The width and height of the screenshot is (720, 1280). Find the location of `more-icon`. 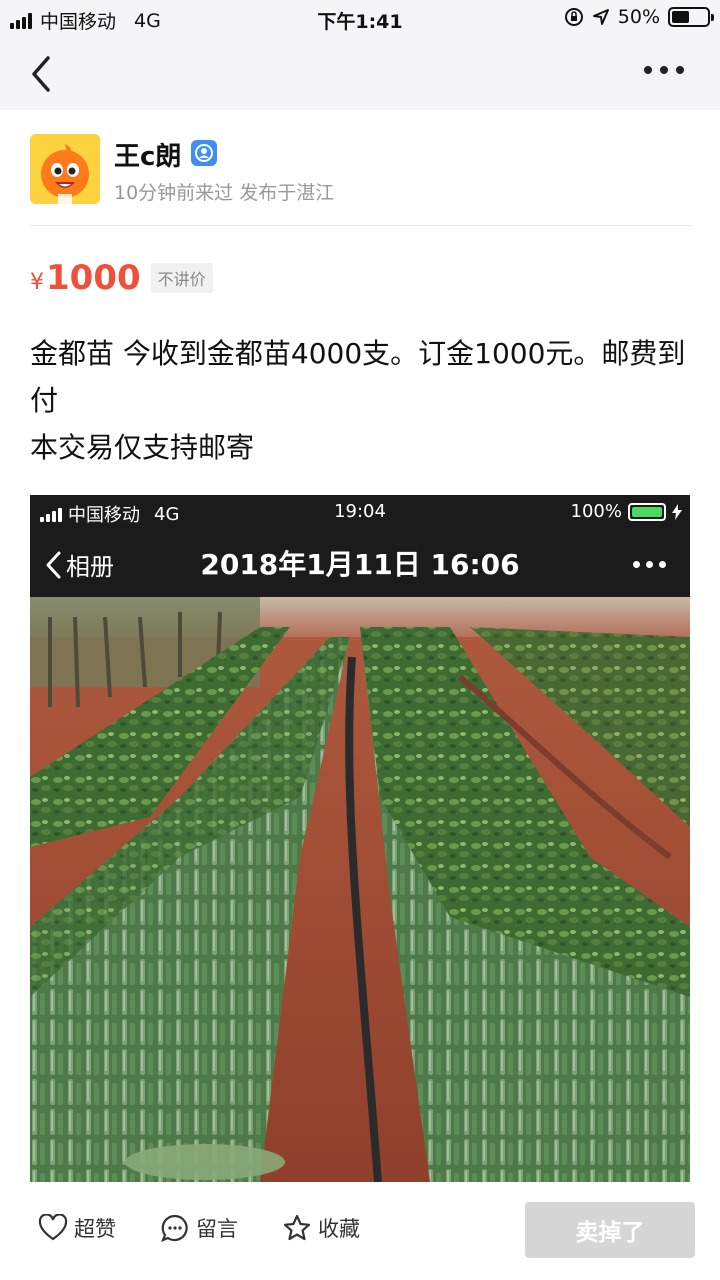

more-icon is located at coordinates (648, 70).